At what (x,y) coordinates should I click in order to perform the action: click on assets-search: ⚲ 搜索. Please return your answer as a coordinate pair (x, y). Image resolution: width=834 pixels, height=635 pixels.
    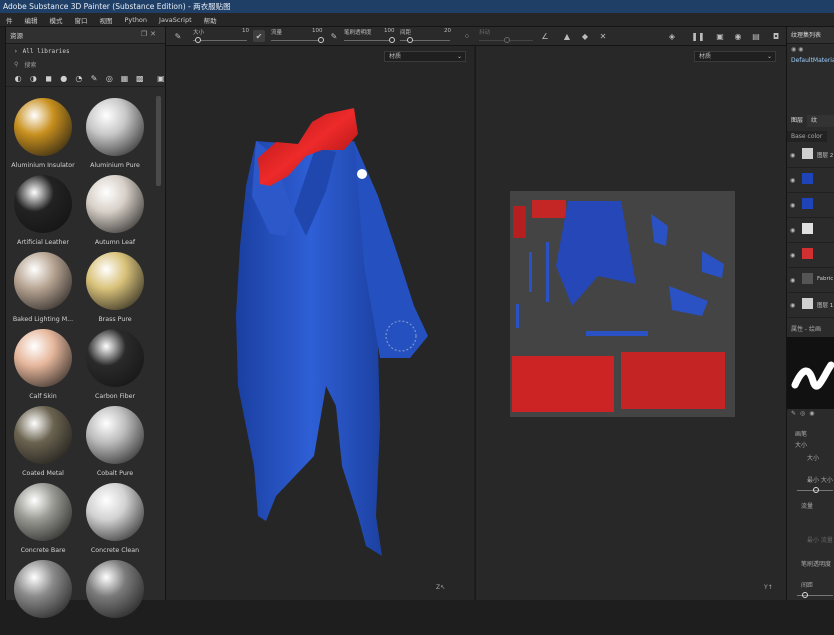
    Looking at the image, I should click on (85, 64).